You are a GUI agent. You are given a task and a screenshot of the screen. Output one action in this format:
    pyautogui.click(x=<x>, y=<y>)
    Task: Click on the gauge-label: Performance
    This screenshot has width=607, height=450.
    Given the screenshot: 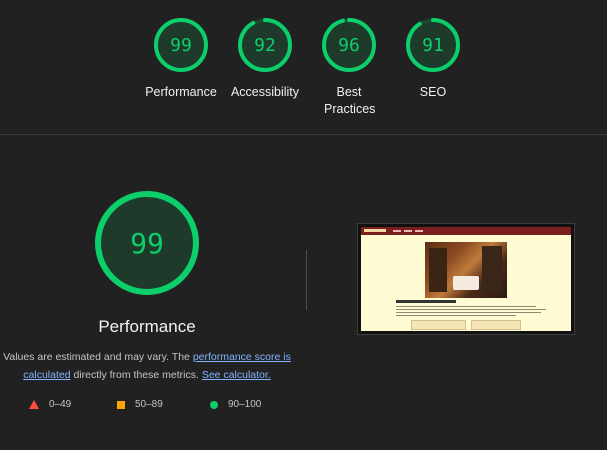 What is the action you would take?
    pyautogui.click(x=181, y=92)
    